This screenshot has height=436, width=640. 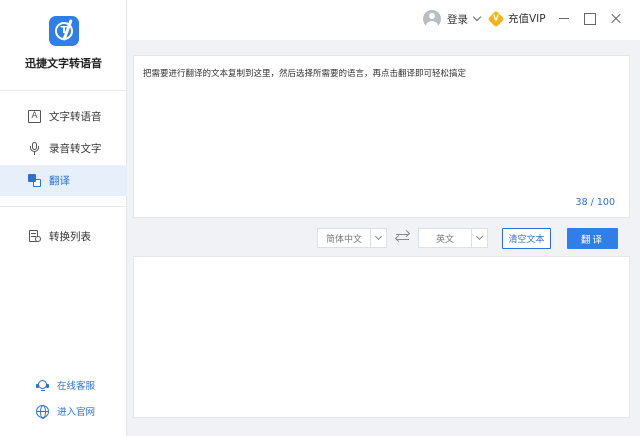 What do you see at coordinates (34, 180) in the screenshot?
I see `translate-icon` at bounding box center [34, 180].